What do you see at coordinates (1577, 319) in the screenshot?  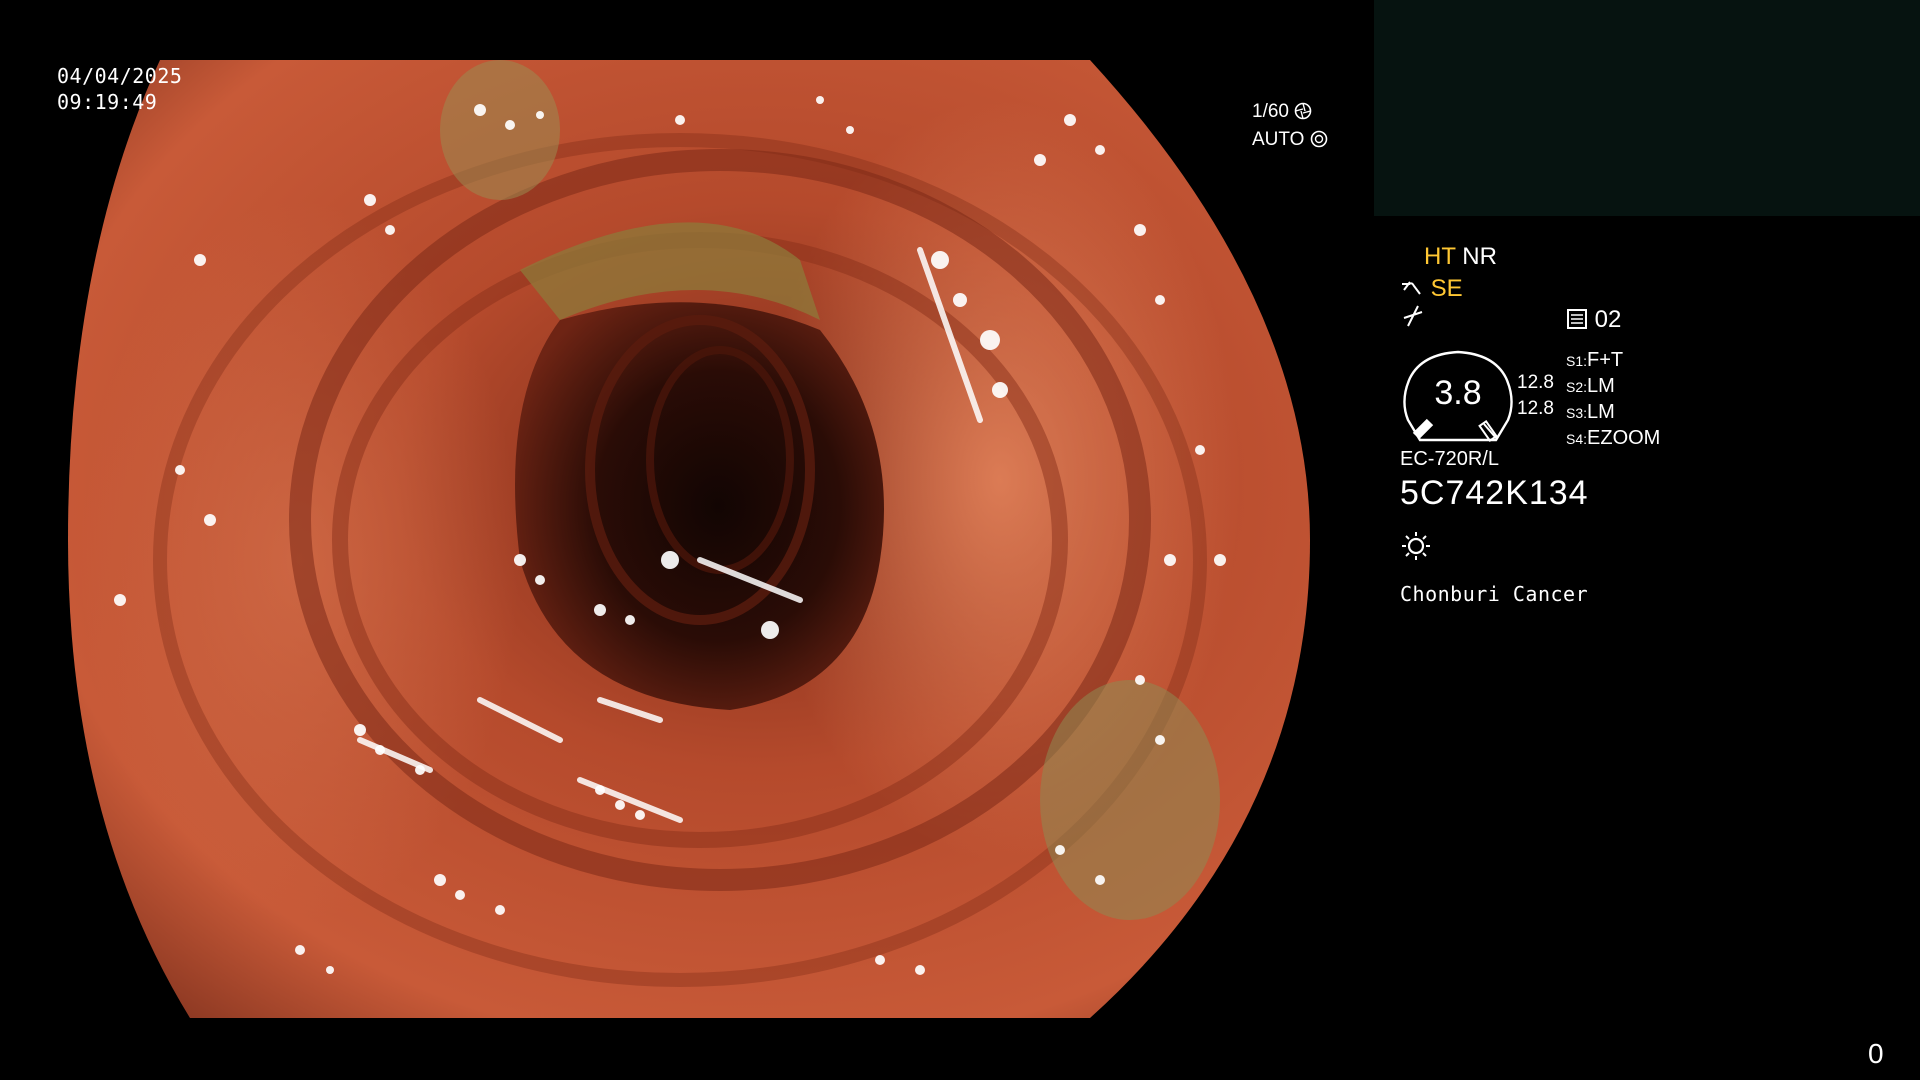 I see `image-mode-icon` at bounding box center [1577, 319].